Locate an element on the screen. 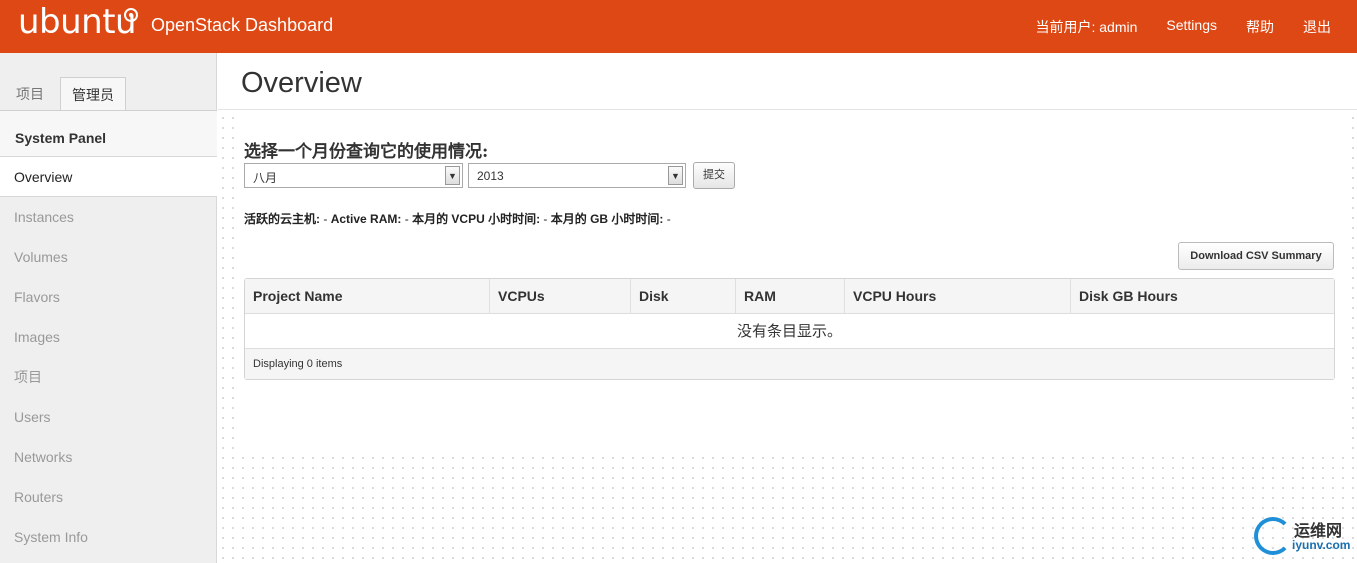  dashboard-tabs: 项目 管理员 is located at coordinates (108, 94).